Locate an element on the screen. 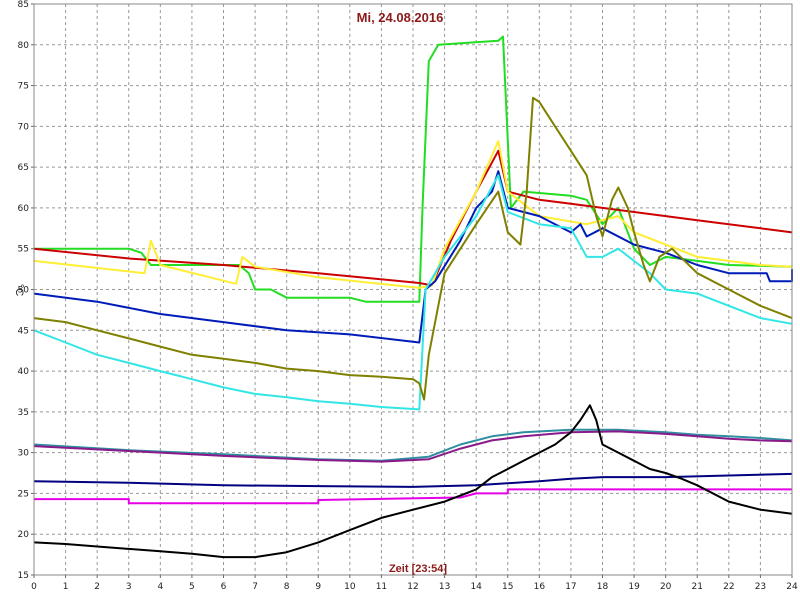  x-tick-label: 12 is located at coordinates (412, 587).